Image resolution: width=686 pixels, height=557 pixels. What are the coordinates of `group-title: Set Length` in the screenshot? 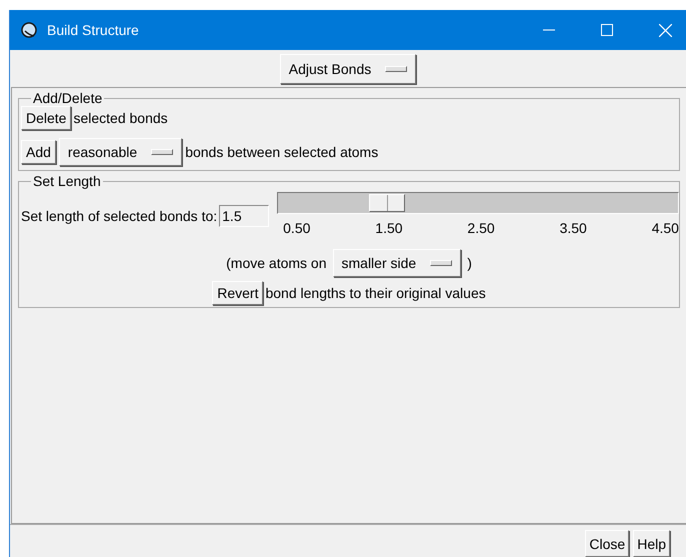 It's located at (67, 181).